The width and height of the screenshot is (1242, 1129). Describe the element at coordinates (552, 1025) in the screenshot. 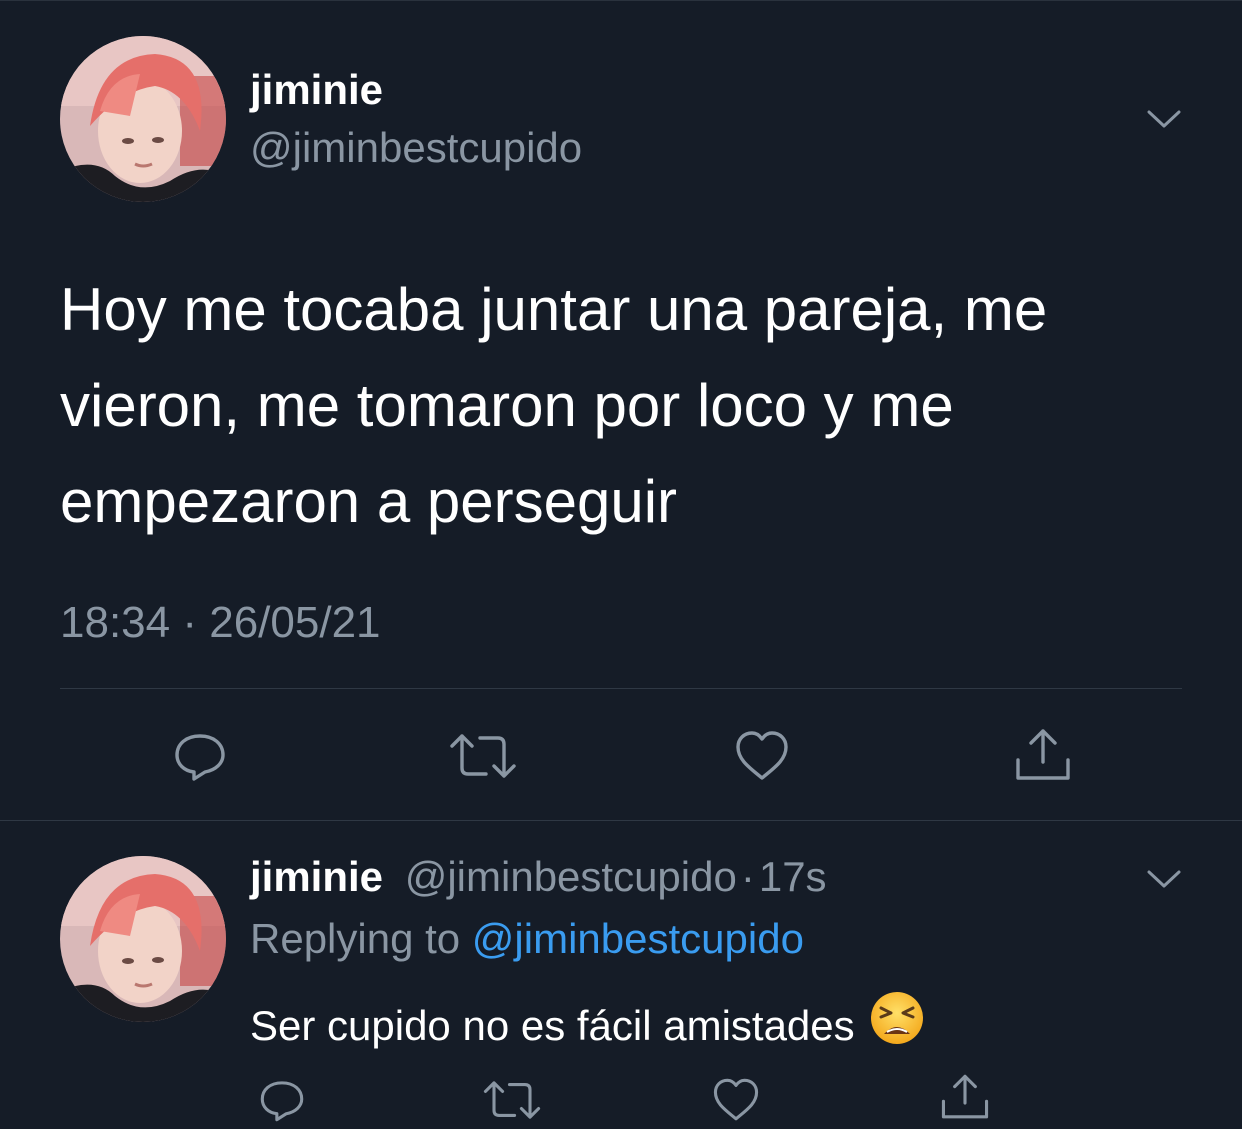

I see `reply-text-content: Ser cupido no es fácil amistades` at that location.